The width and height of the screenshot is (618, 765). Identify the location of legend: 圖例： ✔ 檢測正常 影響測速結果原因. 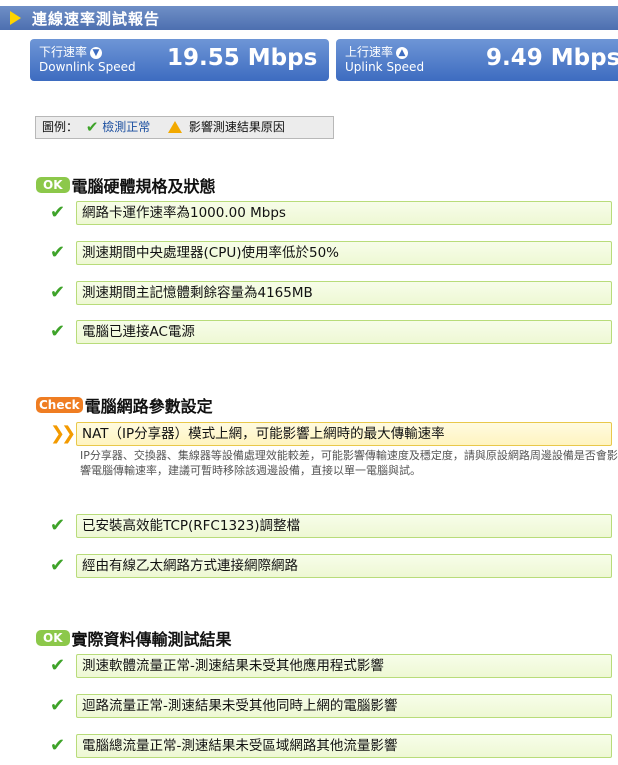
(184, 127).